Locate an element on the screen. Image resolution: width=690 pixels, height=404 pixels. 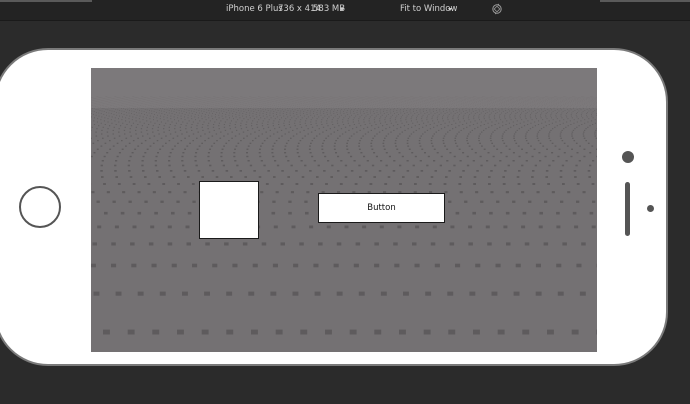
device-selector: iPhone 6 Plus is located at coordinates (254, 9).